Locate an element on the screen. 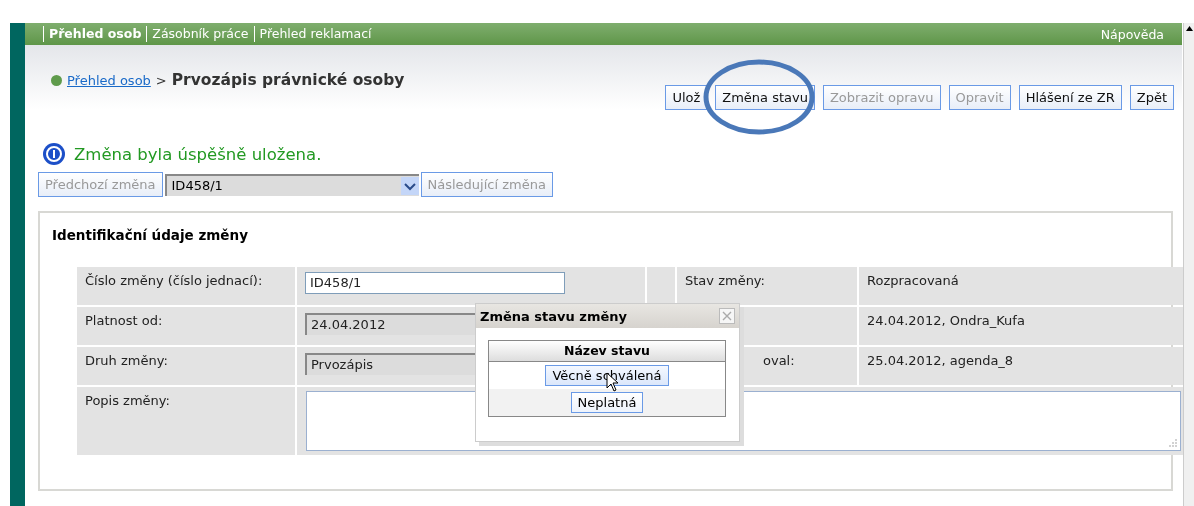 The height and width of the screenshot is (506, 1194). dialog-title: Změna stavu změny is located at coordinates (553, 316).